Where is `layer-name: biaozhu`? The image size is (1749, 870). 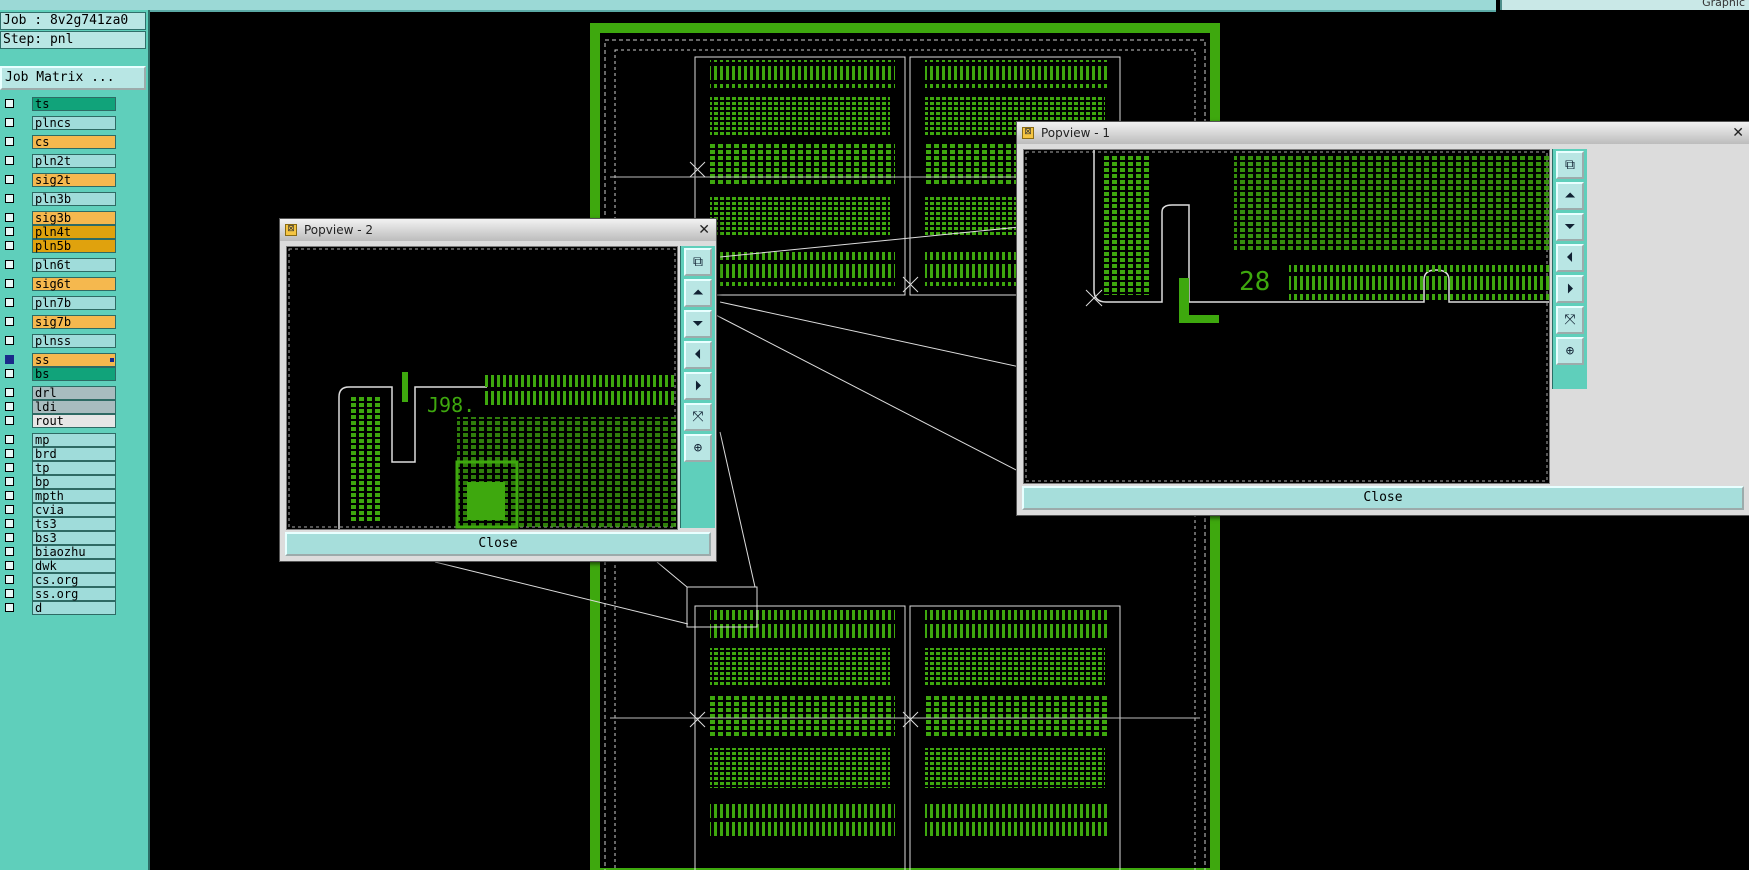 layer-name: biaozhu is located at coordinates (74, 552).